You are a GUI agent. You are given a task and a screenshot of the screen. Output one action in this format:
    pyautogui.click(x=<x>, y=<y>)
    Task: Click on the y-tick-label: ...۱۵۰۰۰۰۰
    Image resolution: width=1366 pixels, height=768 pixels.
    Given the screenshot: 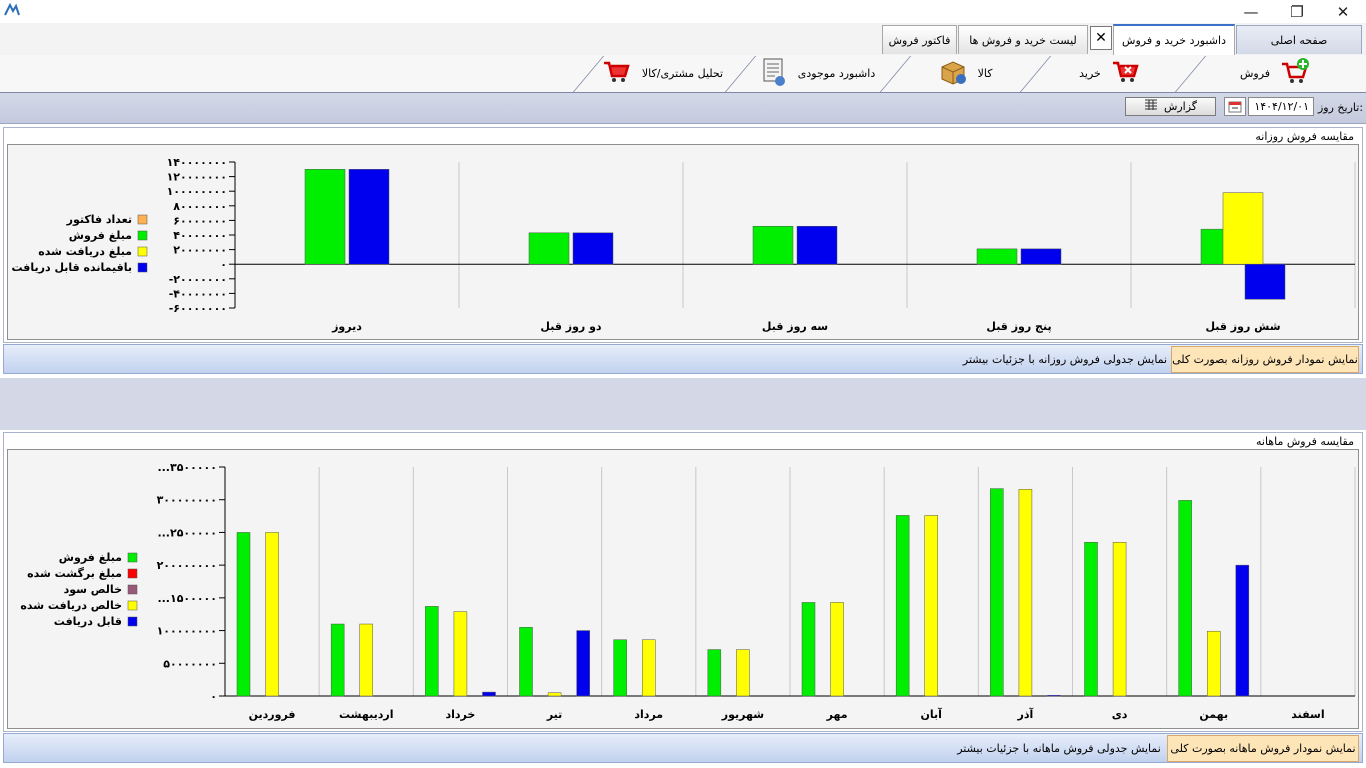 What is the action you would take?
    pyautogui.click(x=187, y=598)
    